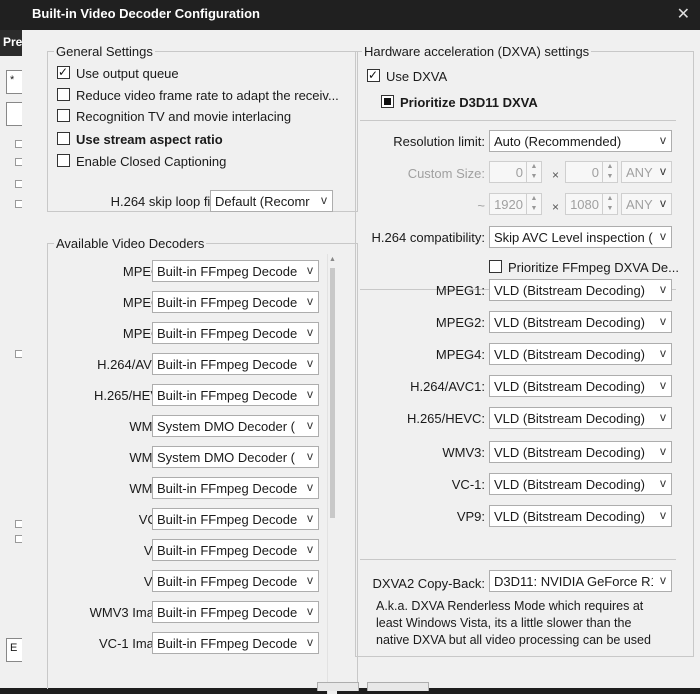 The height and width of the screenshot is (694, 700). I want to click on dxva-mode-label: MPEG4:, so click(460, 354).